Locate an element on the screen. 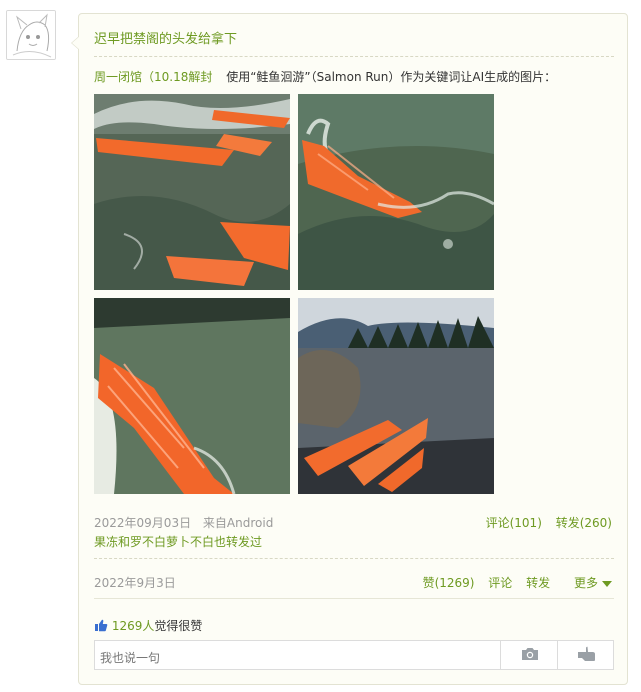 This screenshot has height=692, width=641. comments-link: 评论(101) is located at coordinates (514, 523).